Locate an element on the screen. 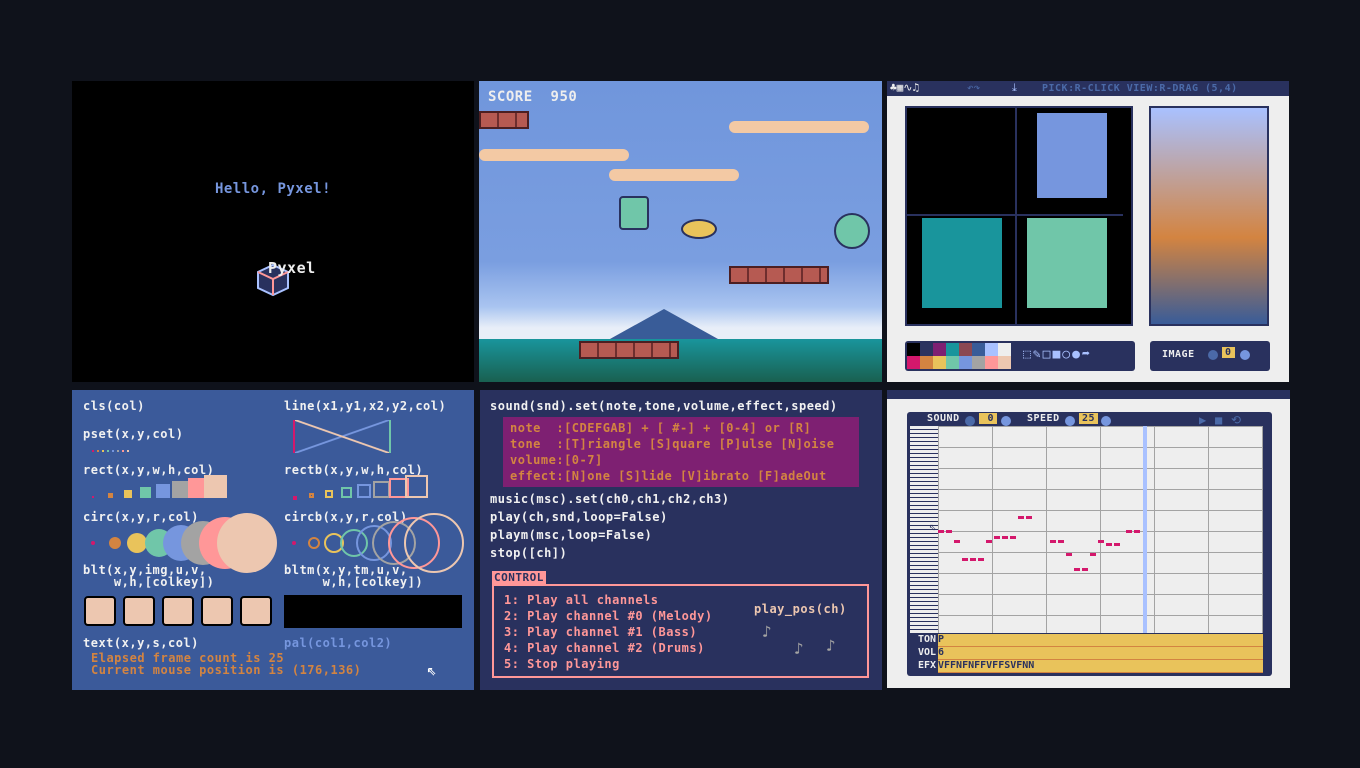 The height and width of the screenshot is (768, 1360). sound-increment-button is located at coordinates (1006, 420).